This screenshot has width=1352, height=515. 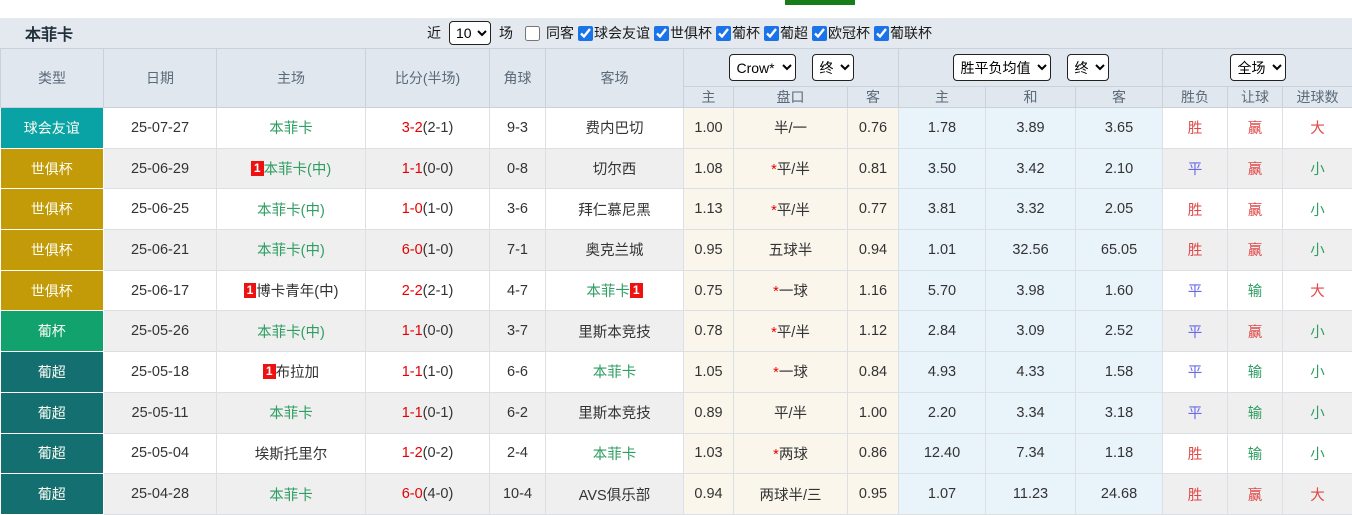 What do you see at coordinates (1195, 97) in the screenshot?
I see `col-header-result-wdl: 胜负` at bounding box center [1195, 97].